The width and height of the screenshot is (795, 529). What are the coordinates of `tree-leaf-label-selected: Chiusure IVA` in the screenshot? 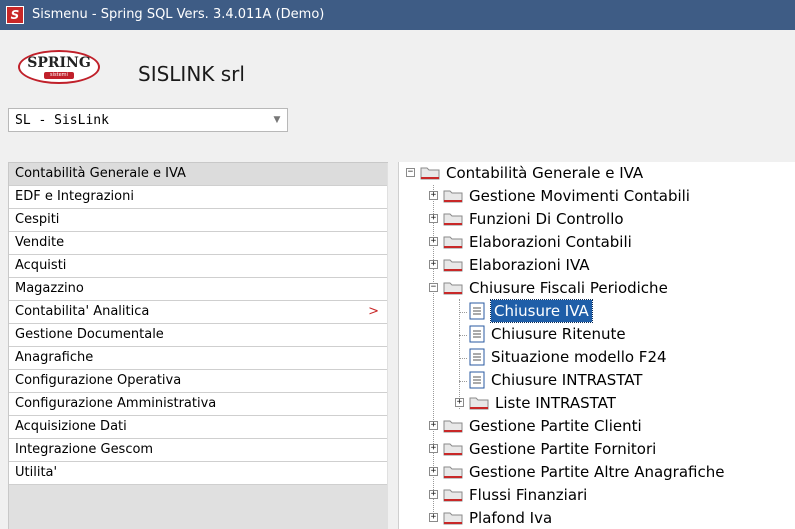 It's located at (541, 311).